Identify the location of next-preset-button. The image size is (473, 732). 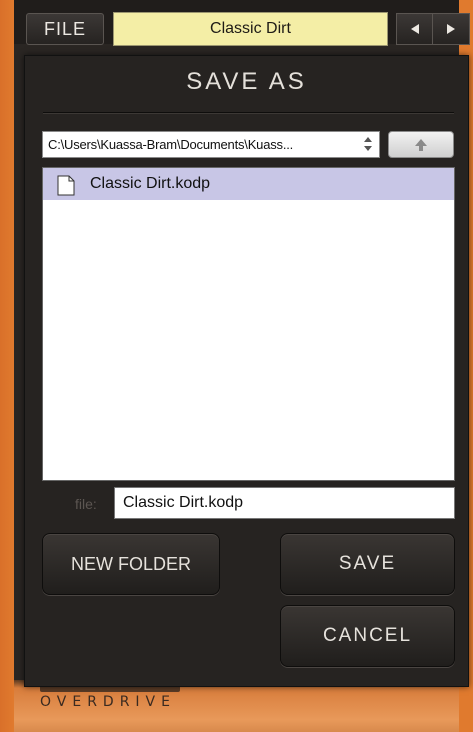
(451, 29).